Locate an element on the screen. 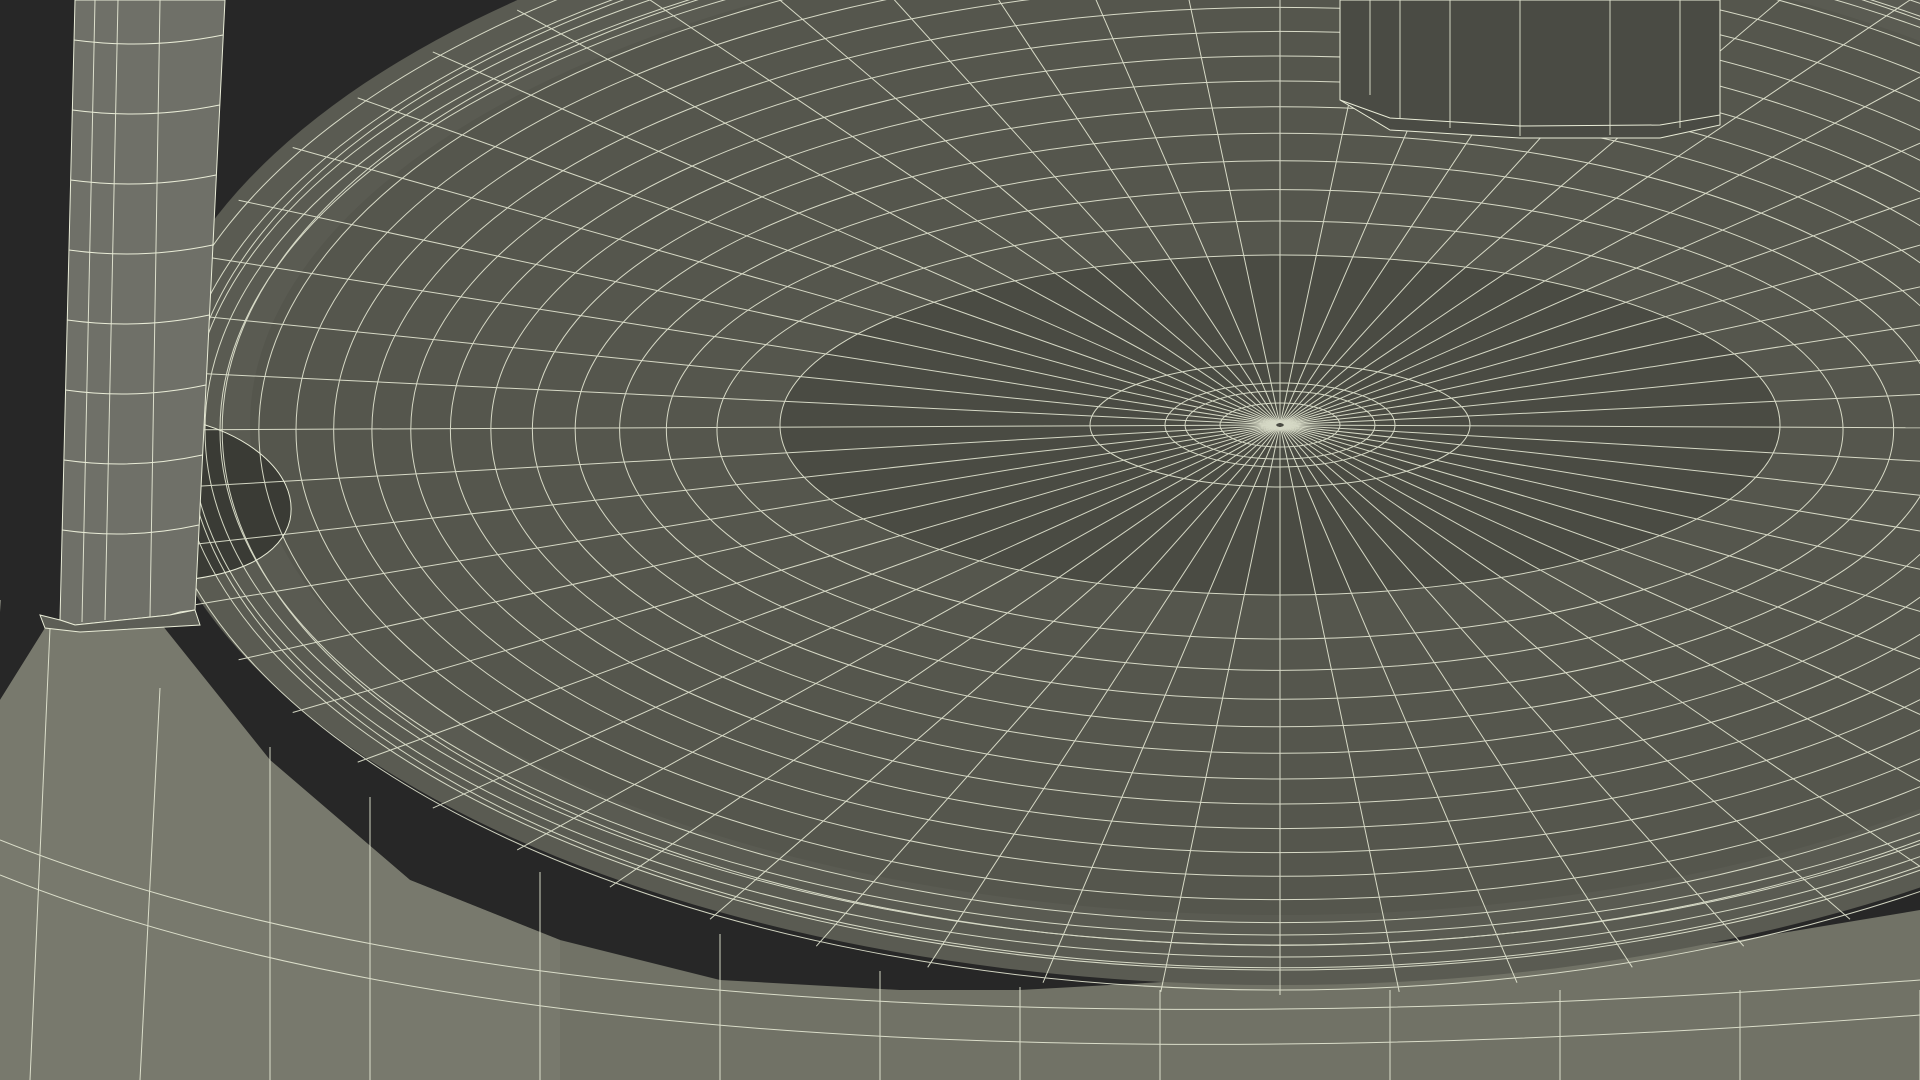 This screenshot has width=1920, height=1080. post-surface is located at coordinates (1530, 69).